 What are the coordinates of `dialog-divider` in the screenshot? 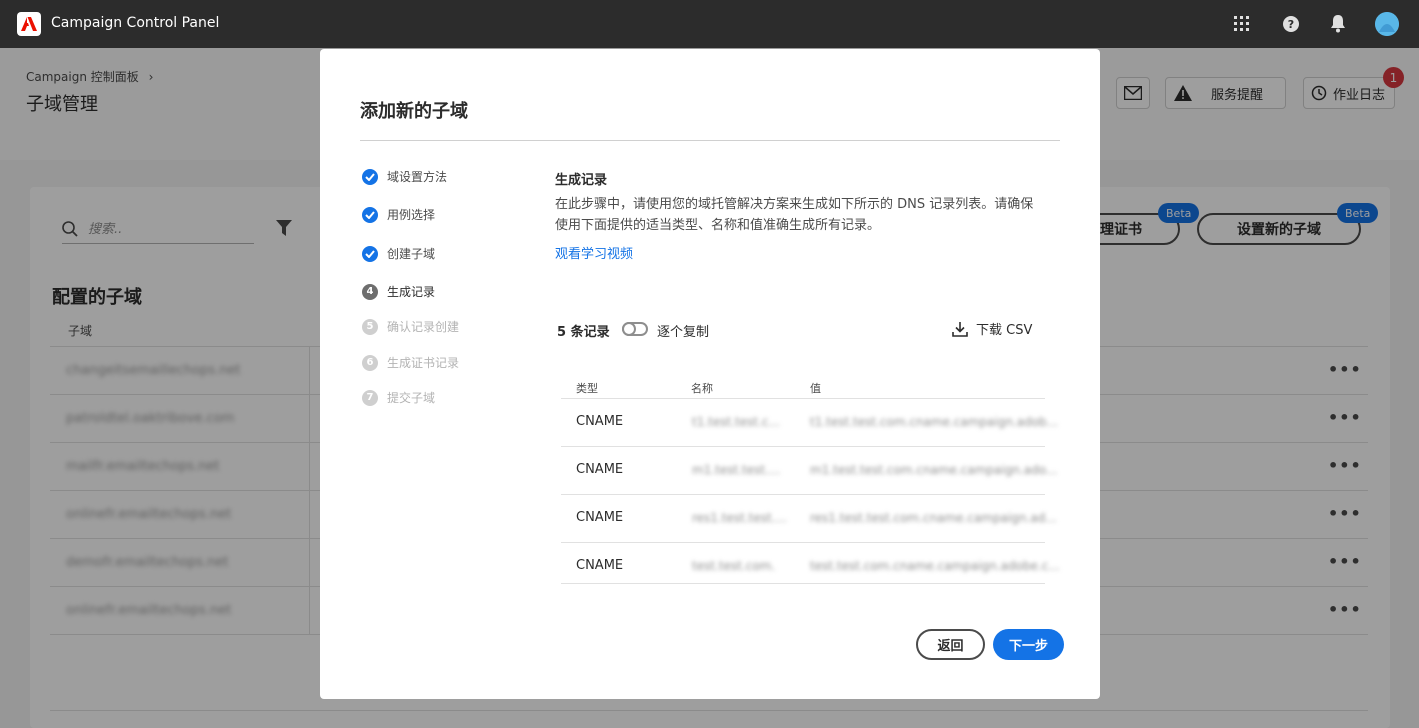 It's located at (710, 140).